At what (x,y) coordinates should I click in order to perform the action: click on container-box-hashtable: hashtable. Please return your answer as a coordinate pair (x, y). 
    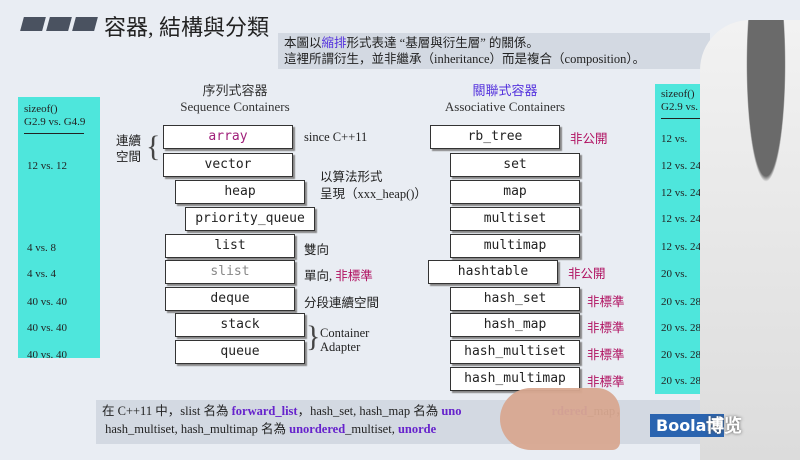
    Looking at the image, I should click on (493, 272).